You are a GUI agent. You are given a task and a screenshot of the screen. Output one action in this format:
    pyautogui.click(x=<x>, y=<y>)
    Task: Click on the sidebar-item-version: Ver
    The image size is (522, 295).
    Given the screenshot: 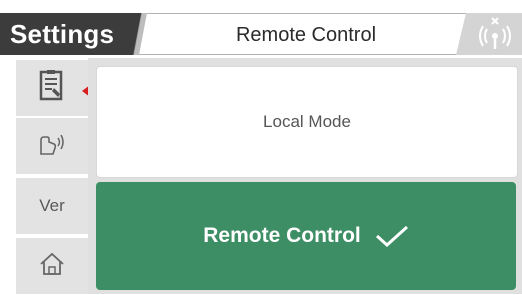 What is the action you would take?
    pyautogui.click(x=52, y=206)
    